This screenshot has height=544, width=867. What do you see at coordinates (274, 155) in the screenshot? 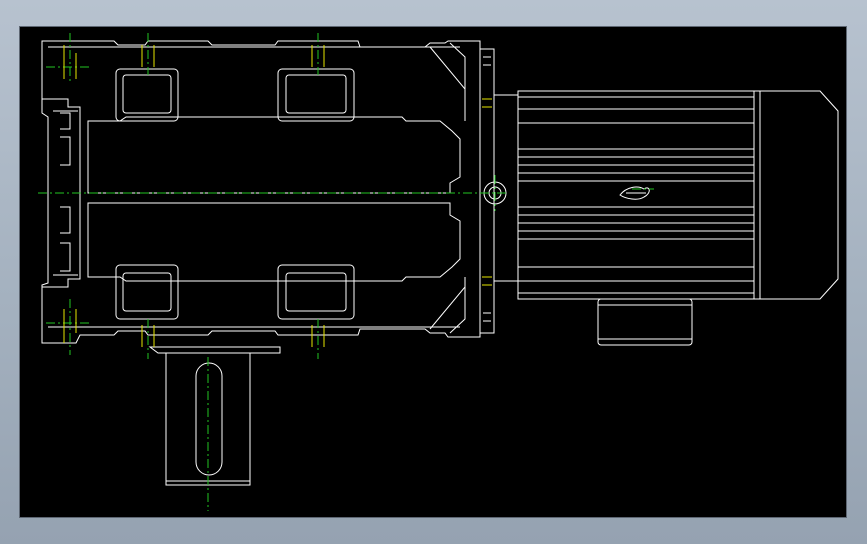
I see `gear-chamber` at bounding box center [274, 155].